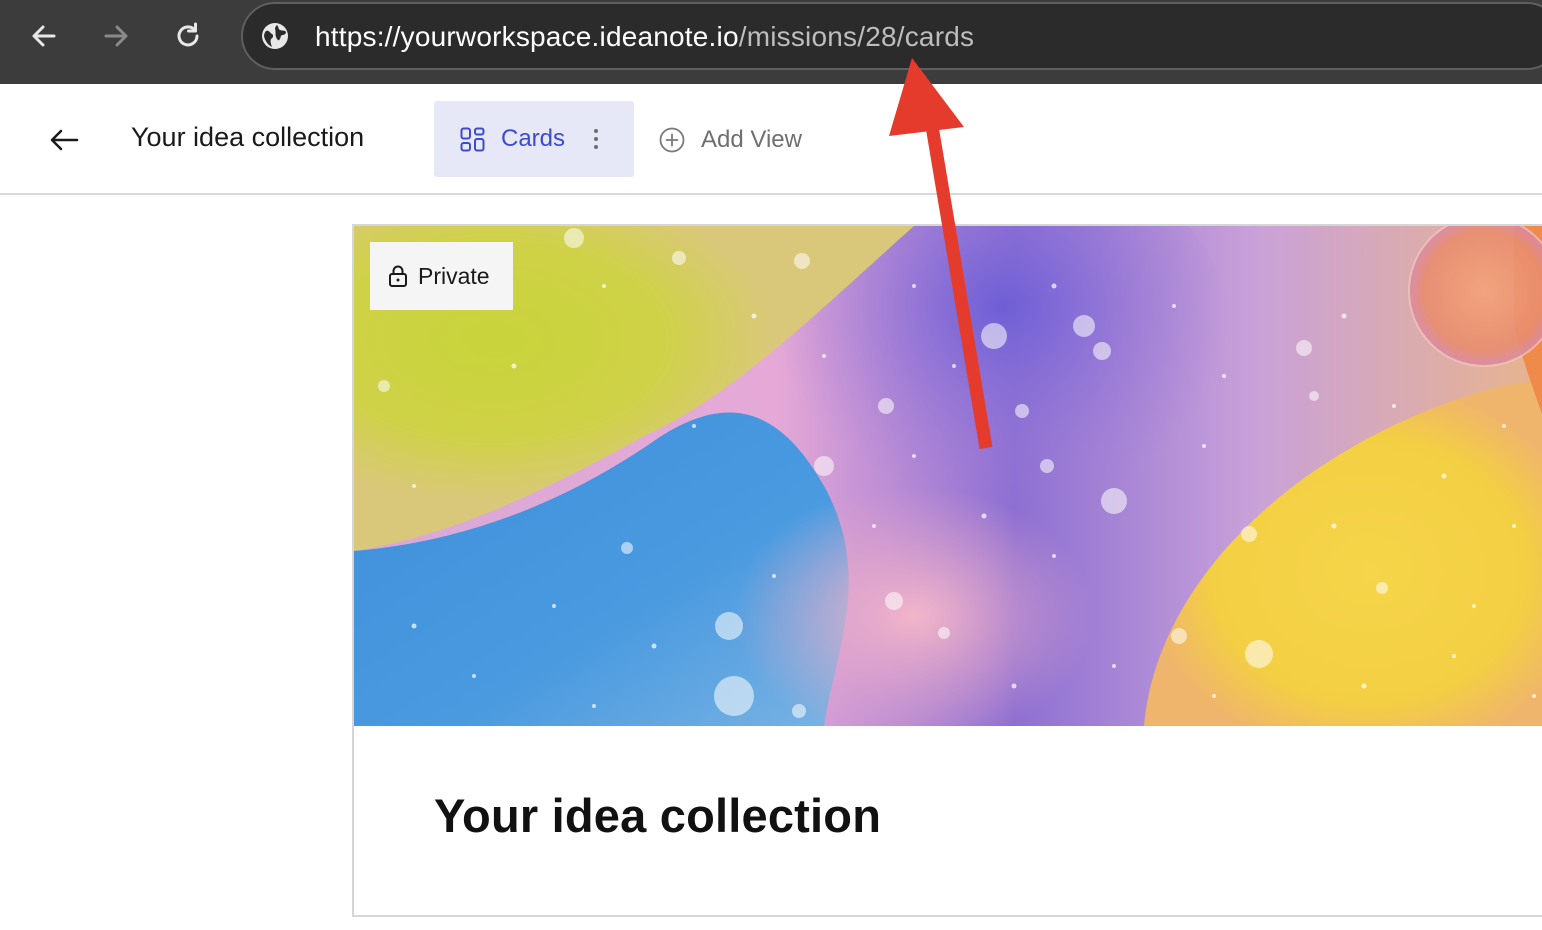  I want to click on tab-cards-label: Cards, so click(533, 138).